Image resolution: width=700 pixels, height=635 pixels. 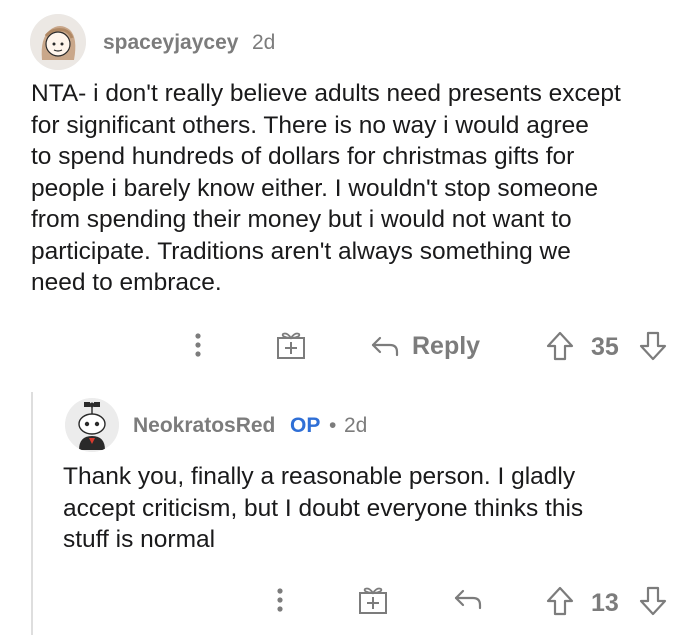 What do you see at coordinates (126, 282) in the screenshot?
I see `comment-line: need to embrace.` at bounding box center [126, 282].